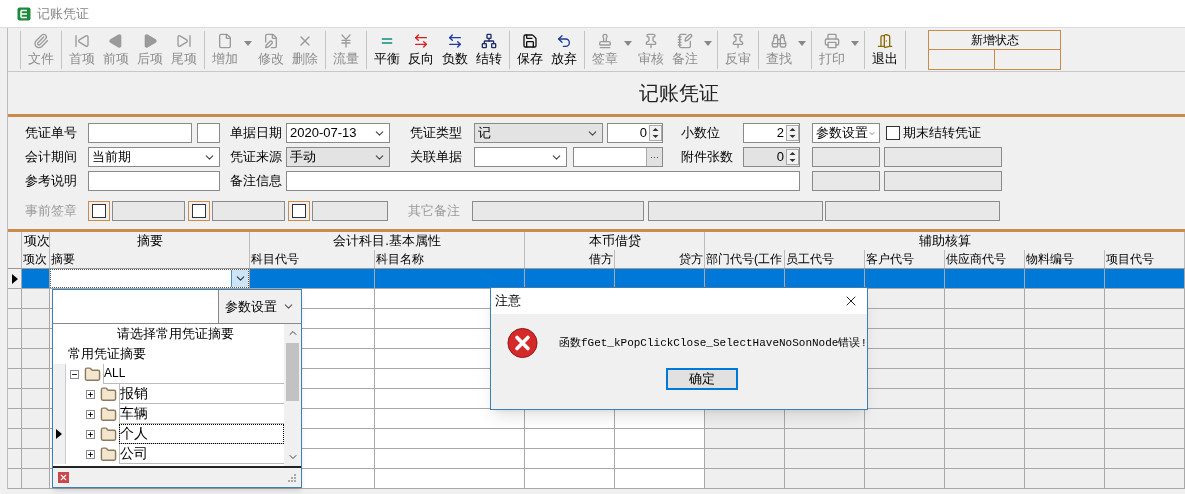 The height and width of the screenshot is (494, 1185). What do you see at coordinates (779, 40) in the screenshot?
I see `binoculars-icon` at bounding box center [779, 40].